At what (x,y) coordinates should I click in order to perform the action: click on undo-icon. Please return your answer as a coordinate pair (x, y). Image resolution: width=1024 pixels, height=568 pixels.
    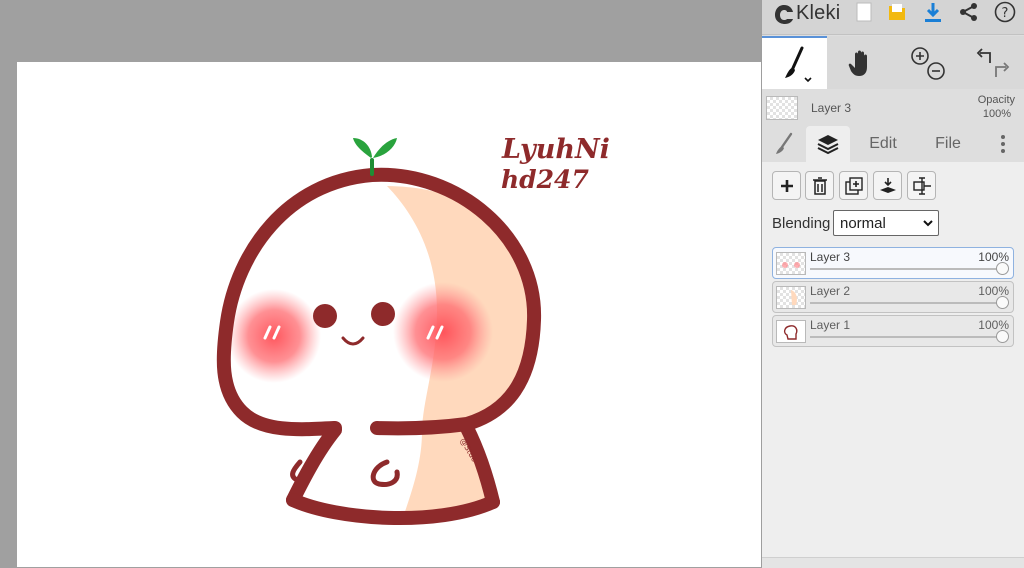
    Looking at the image, I should click on (983, 55).